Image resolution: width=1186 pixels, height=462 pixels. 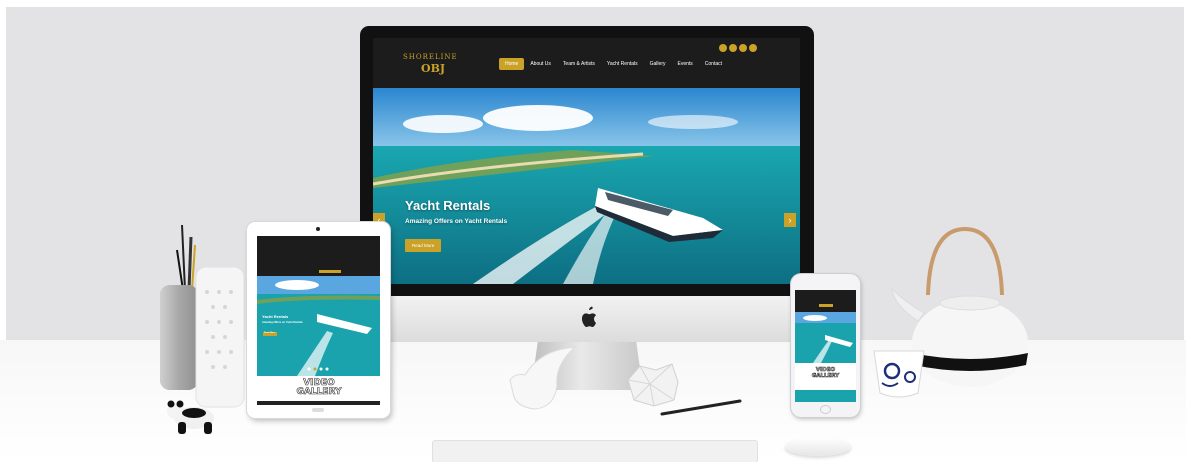 I want to click on read-more-button: Read More, so click(x=423, y=245).